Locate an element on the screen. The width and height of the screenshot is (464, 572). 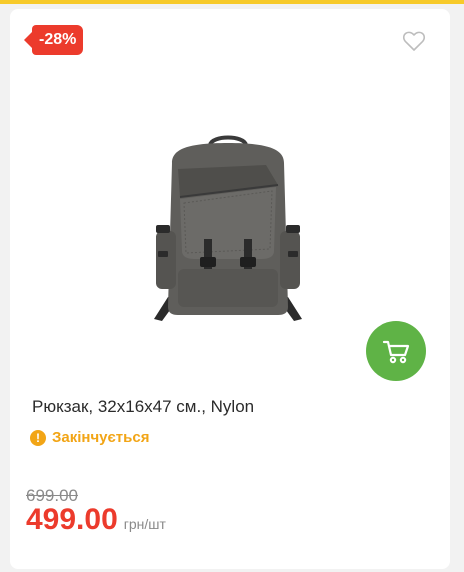
current-price: 499.00 is located at coordinates (72, 519).